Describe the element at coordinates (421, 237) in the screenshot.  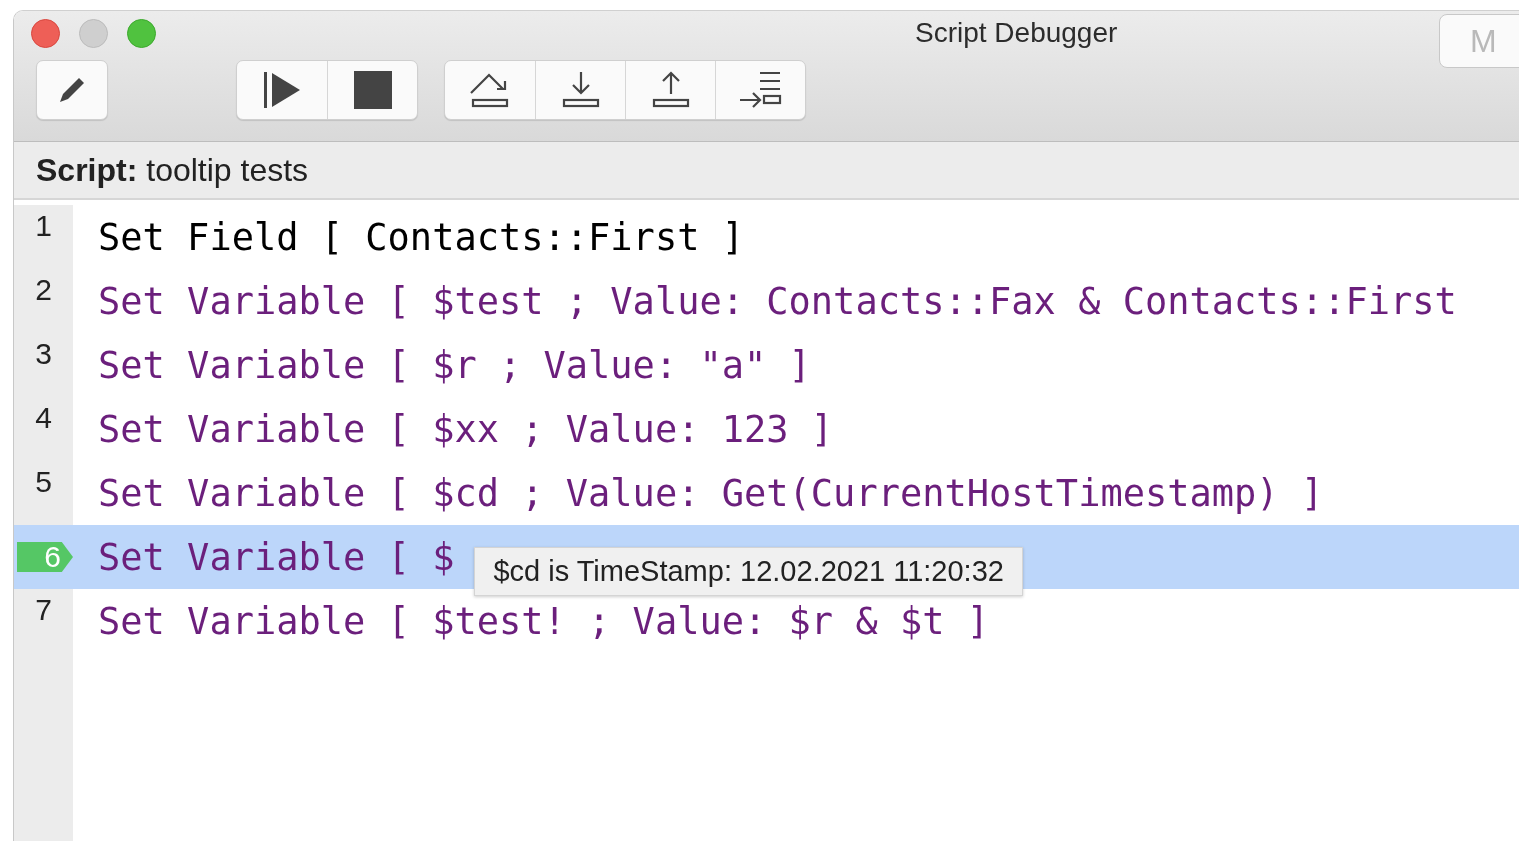
I see `script-step: Set Field [ Contacts::First ]` at that location.